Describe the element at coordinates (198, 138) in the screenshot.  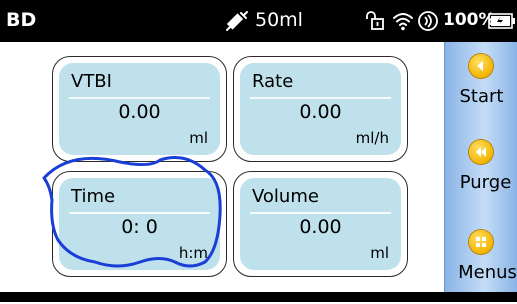
I see `vtbi-unit: ml` at that location.